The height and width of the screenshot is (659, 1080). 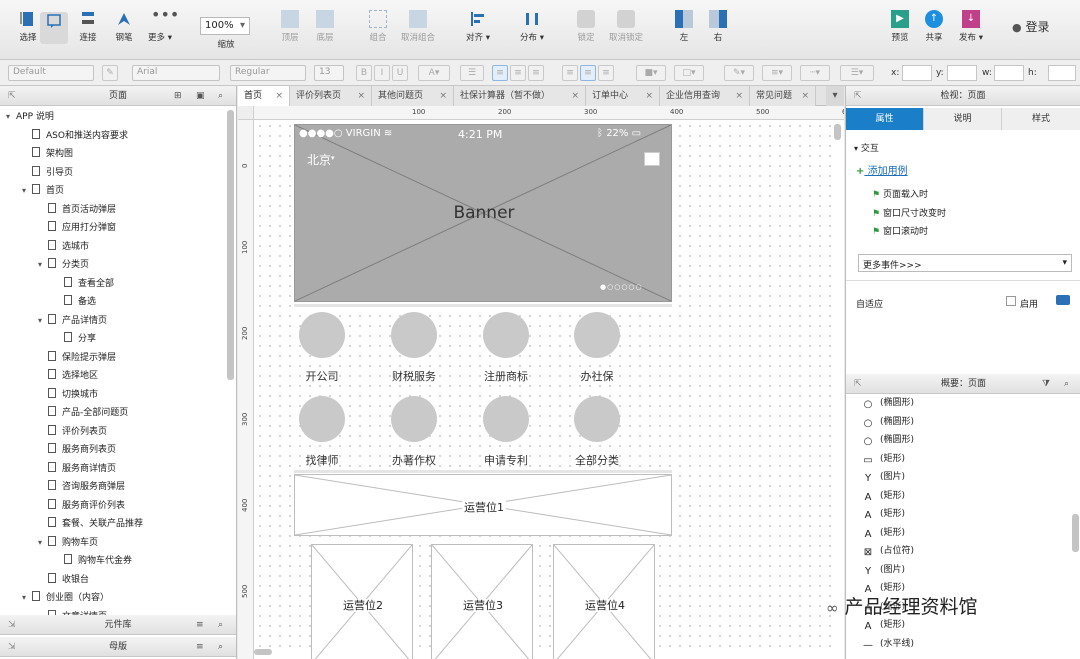 I want to click on align-left-button: 左, so click(x=684, y=26).